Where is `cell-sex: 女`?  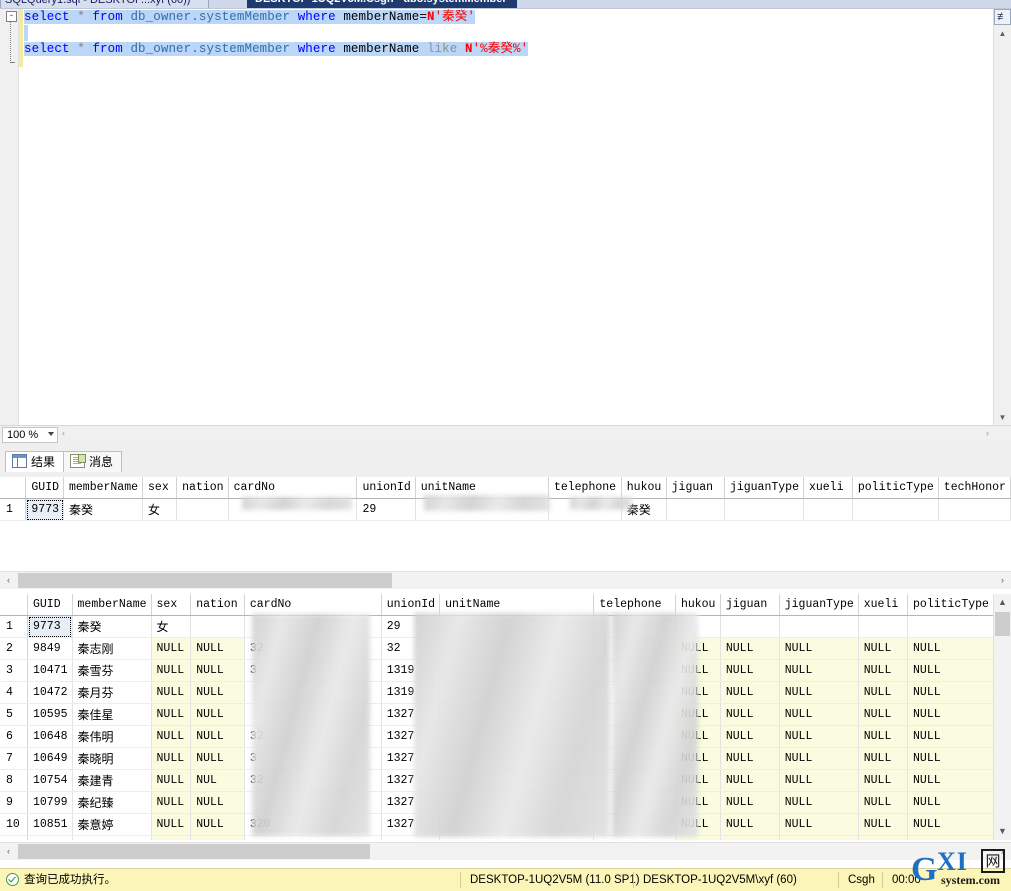 cell-sex: 女 is located at coordinates (171, 626).